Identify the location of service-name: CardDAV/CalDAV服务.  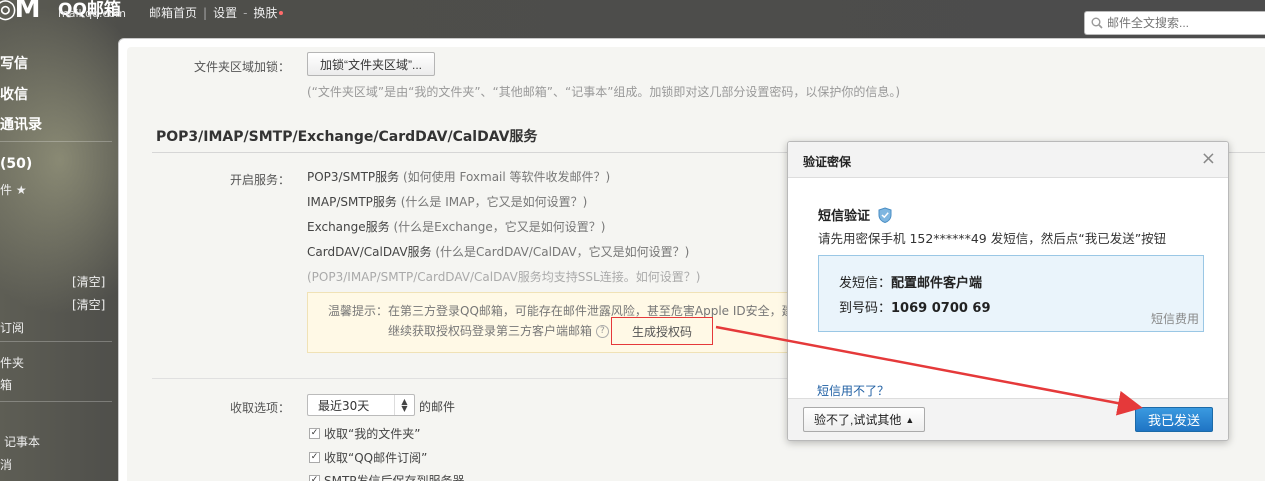
(369, 252).